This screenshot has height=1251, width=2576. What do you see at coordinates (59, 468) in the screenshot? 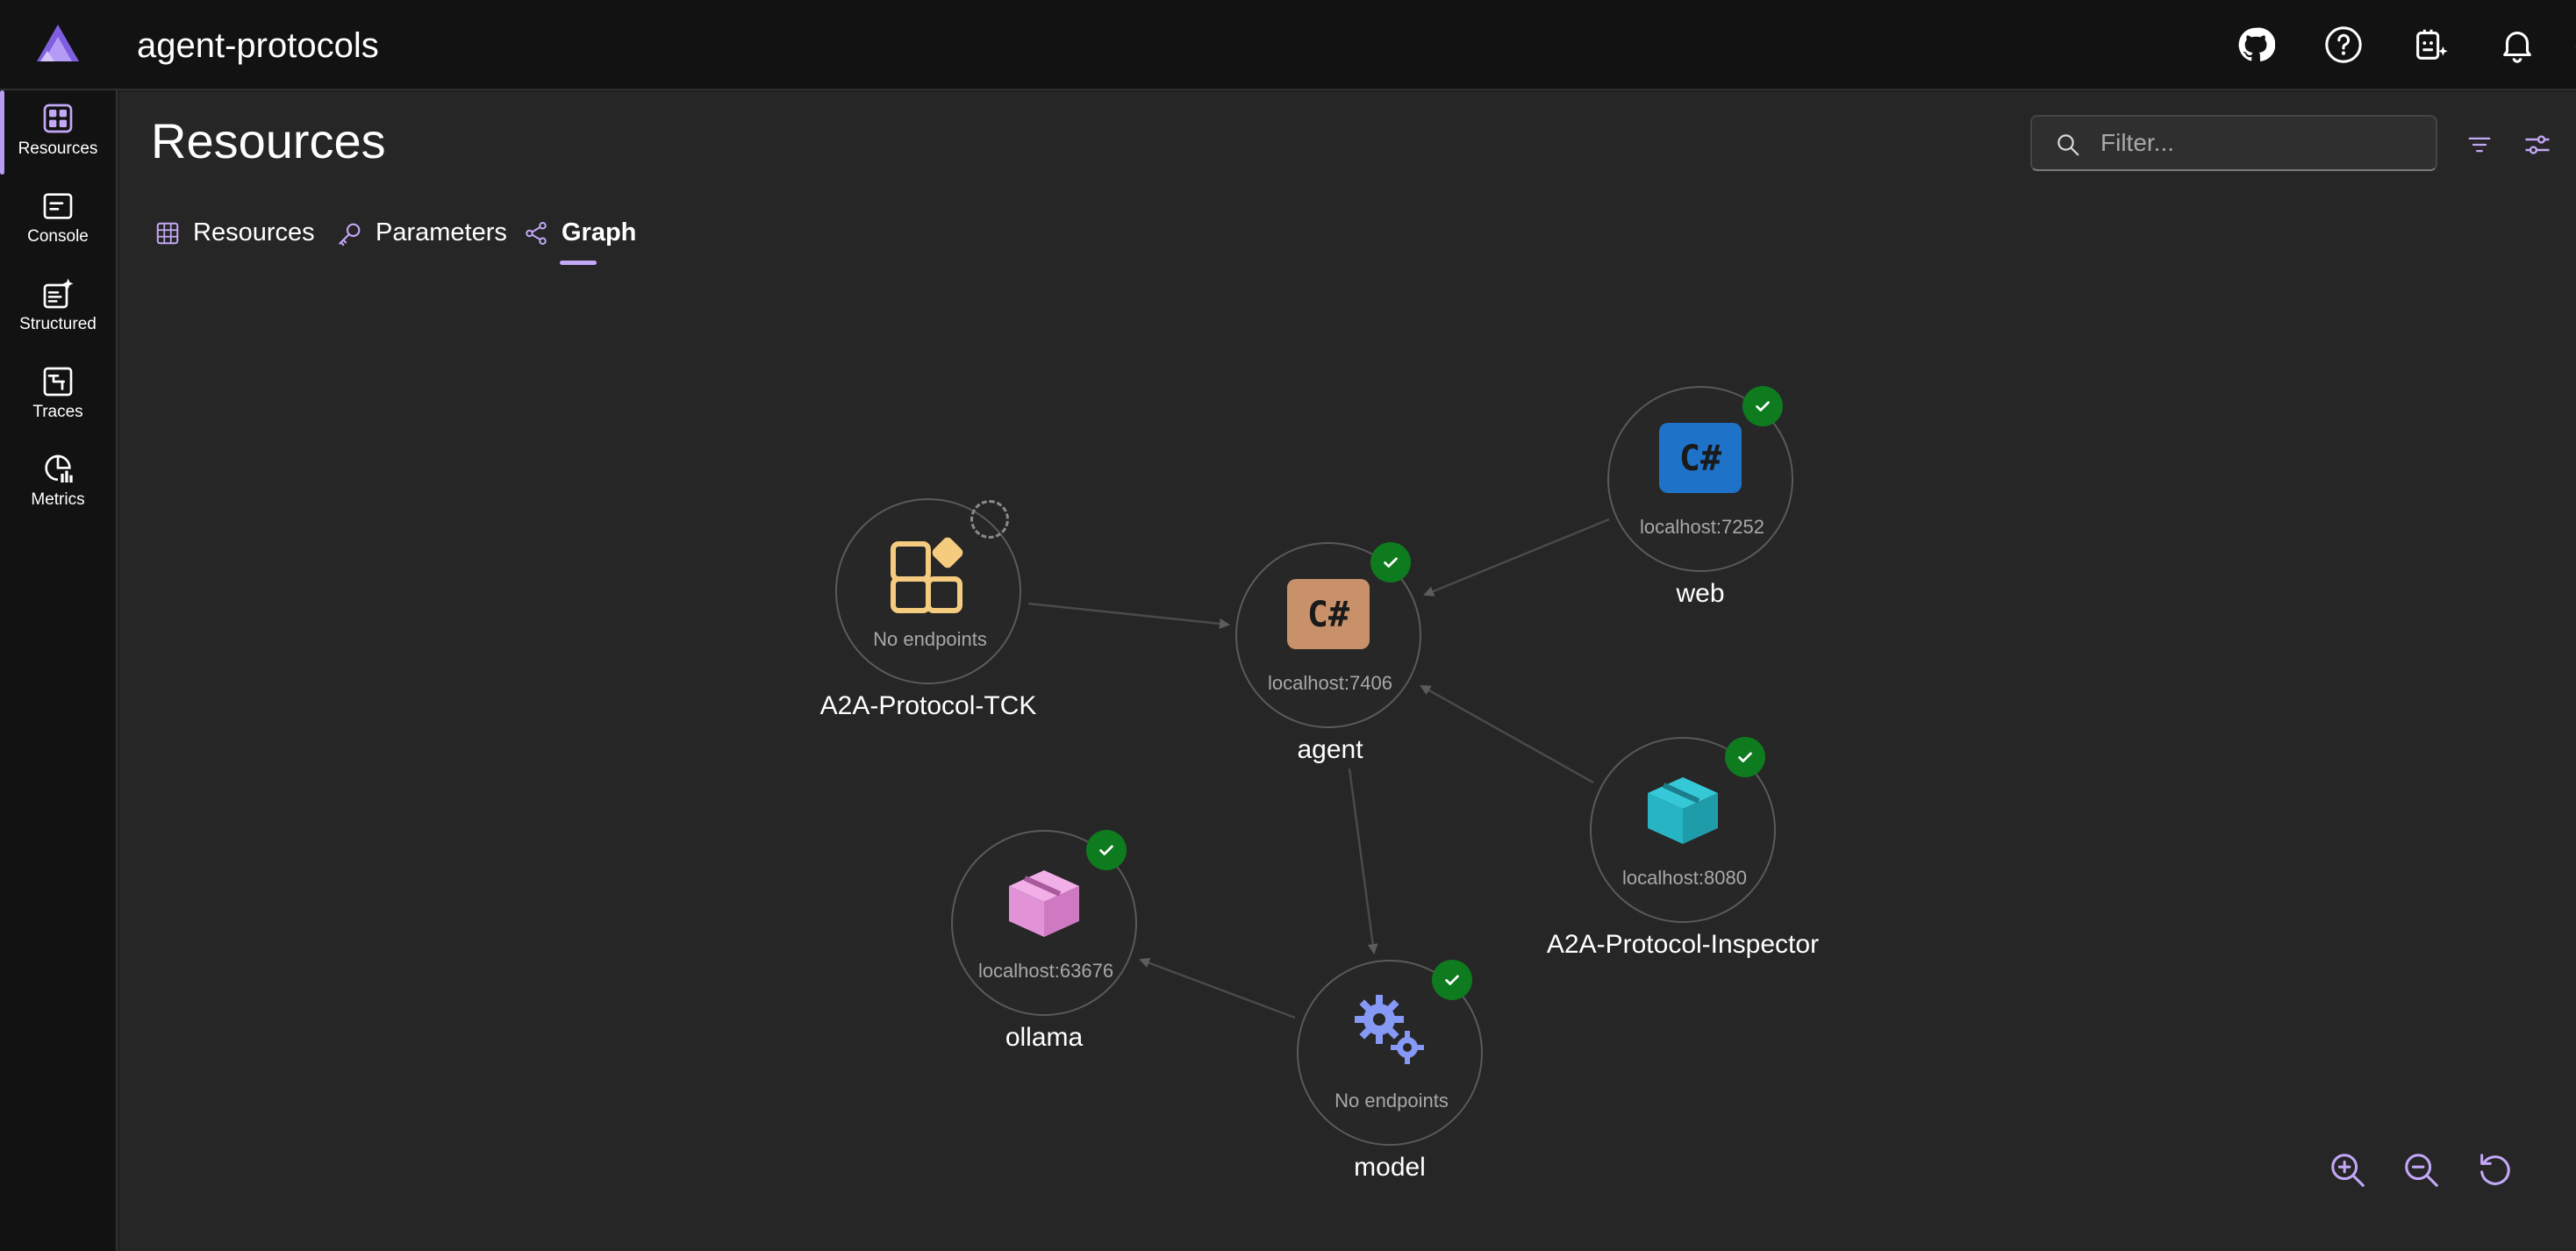
I see `metrics-icon` at bounding box center [59, 468].